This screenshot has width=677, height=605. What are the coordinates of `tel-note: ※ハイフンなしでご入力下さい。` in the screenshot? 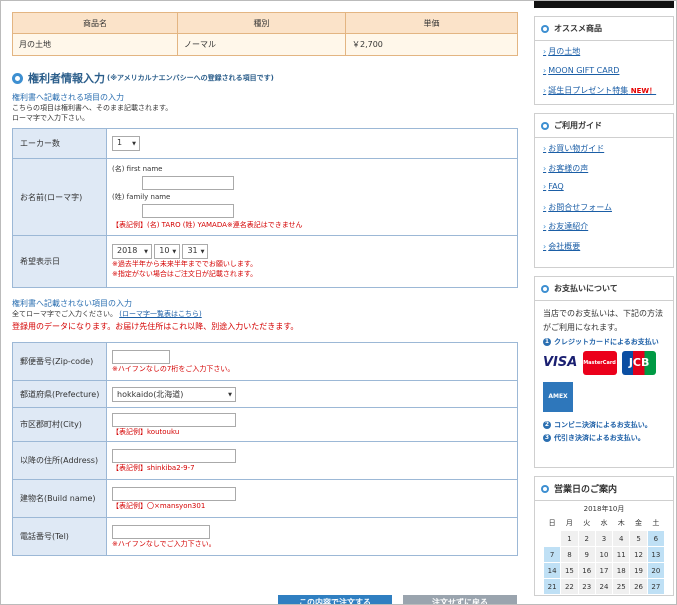 It's located at (164, 543).